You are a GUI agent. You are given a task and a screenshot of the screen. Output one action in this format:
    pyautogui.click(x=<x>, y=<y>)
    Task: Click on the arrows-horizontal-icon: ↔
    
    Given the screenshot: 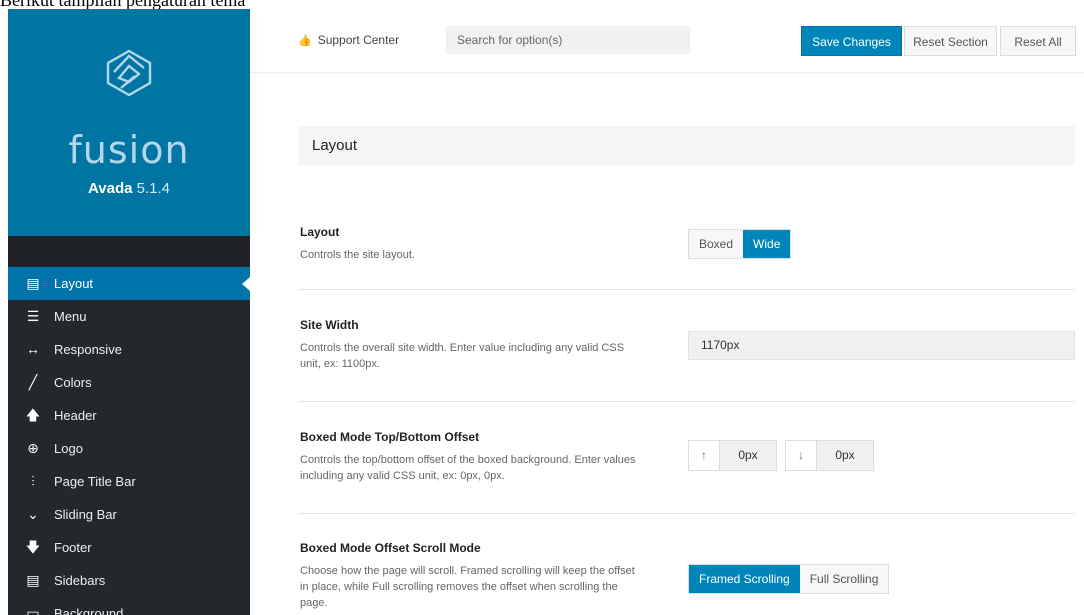 What is the action you would take?
    pyautogui.click(x=33, y=349)
    